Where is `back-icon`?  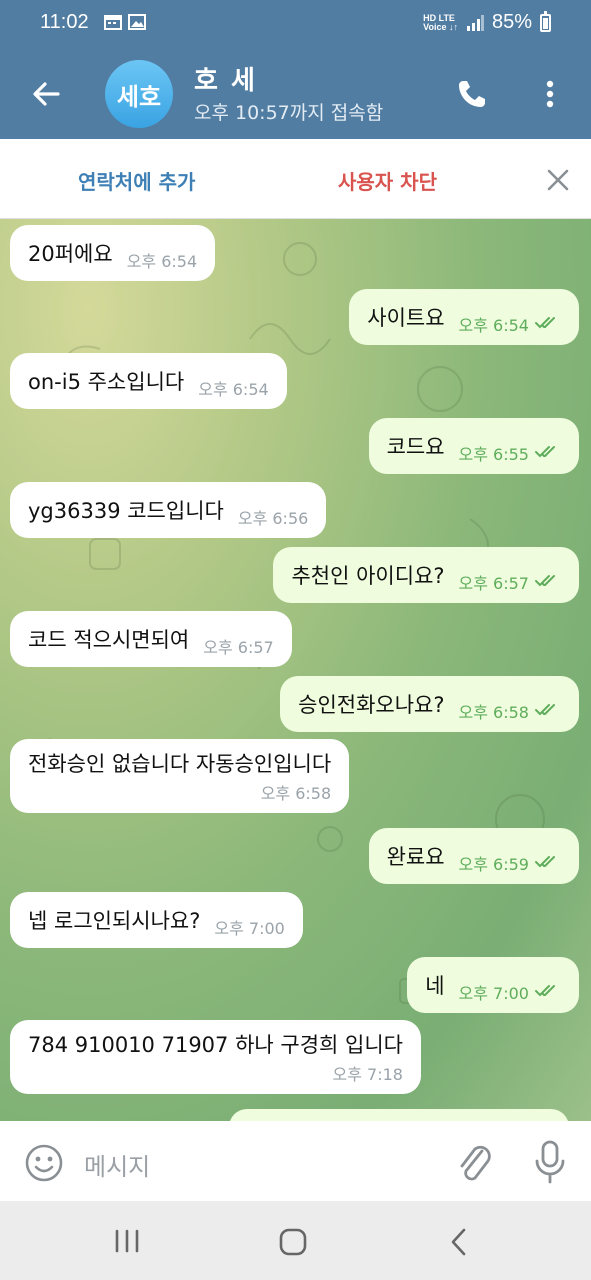
back-icon is located at coordinates (459, 1242).